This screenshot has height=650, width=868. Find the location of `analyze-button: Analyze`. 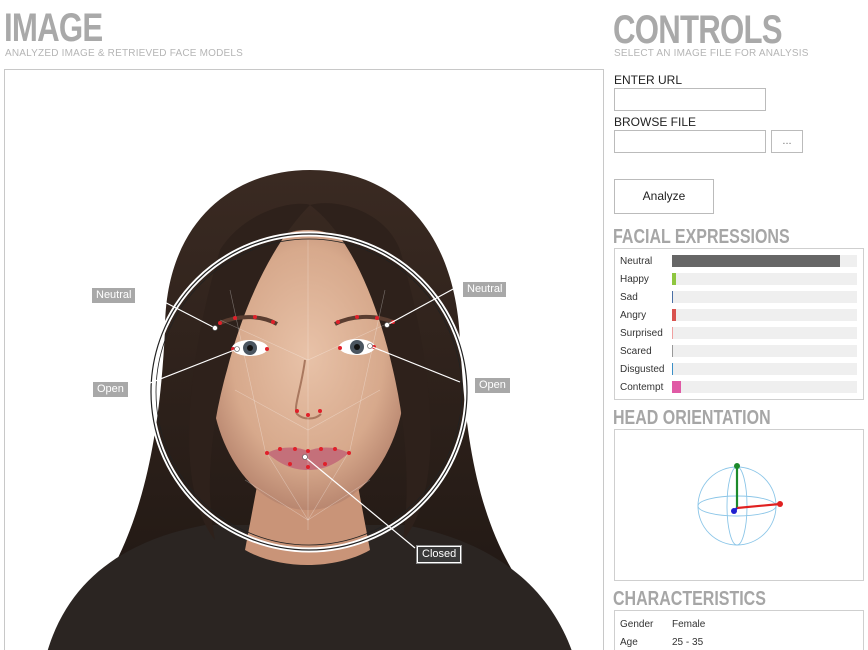

analyze-button: Analyze is located at coordinates (664, 196).